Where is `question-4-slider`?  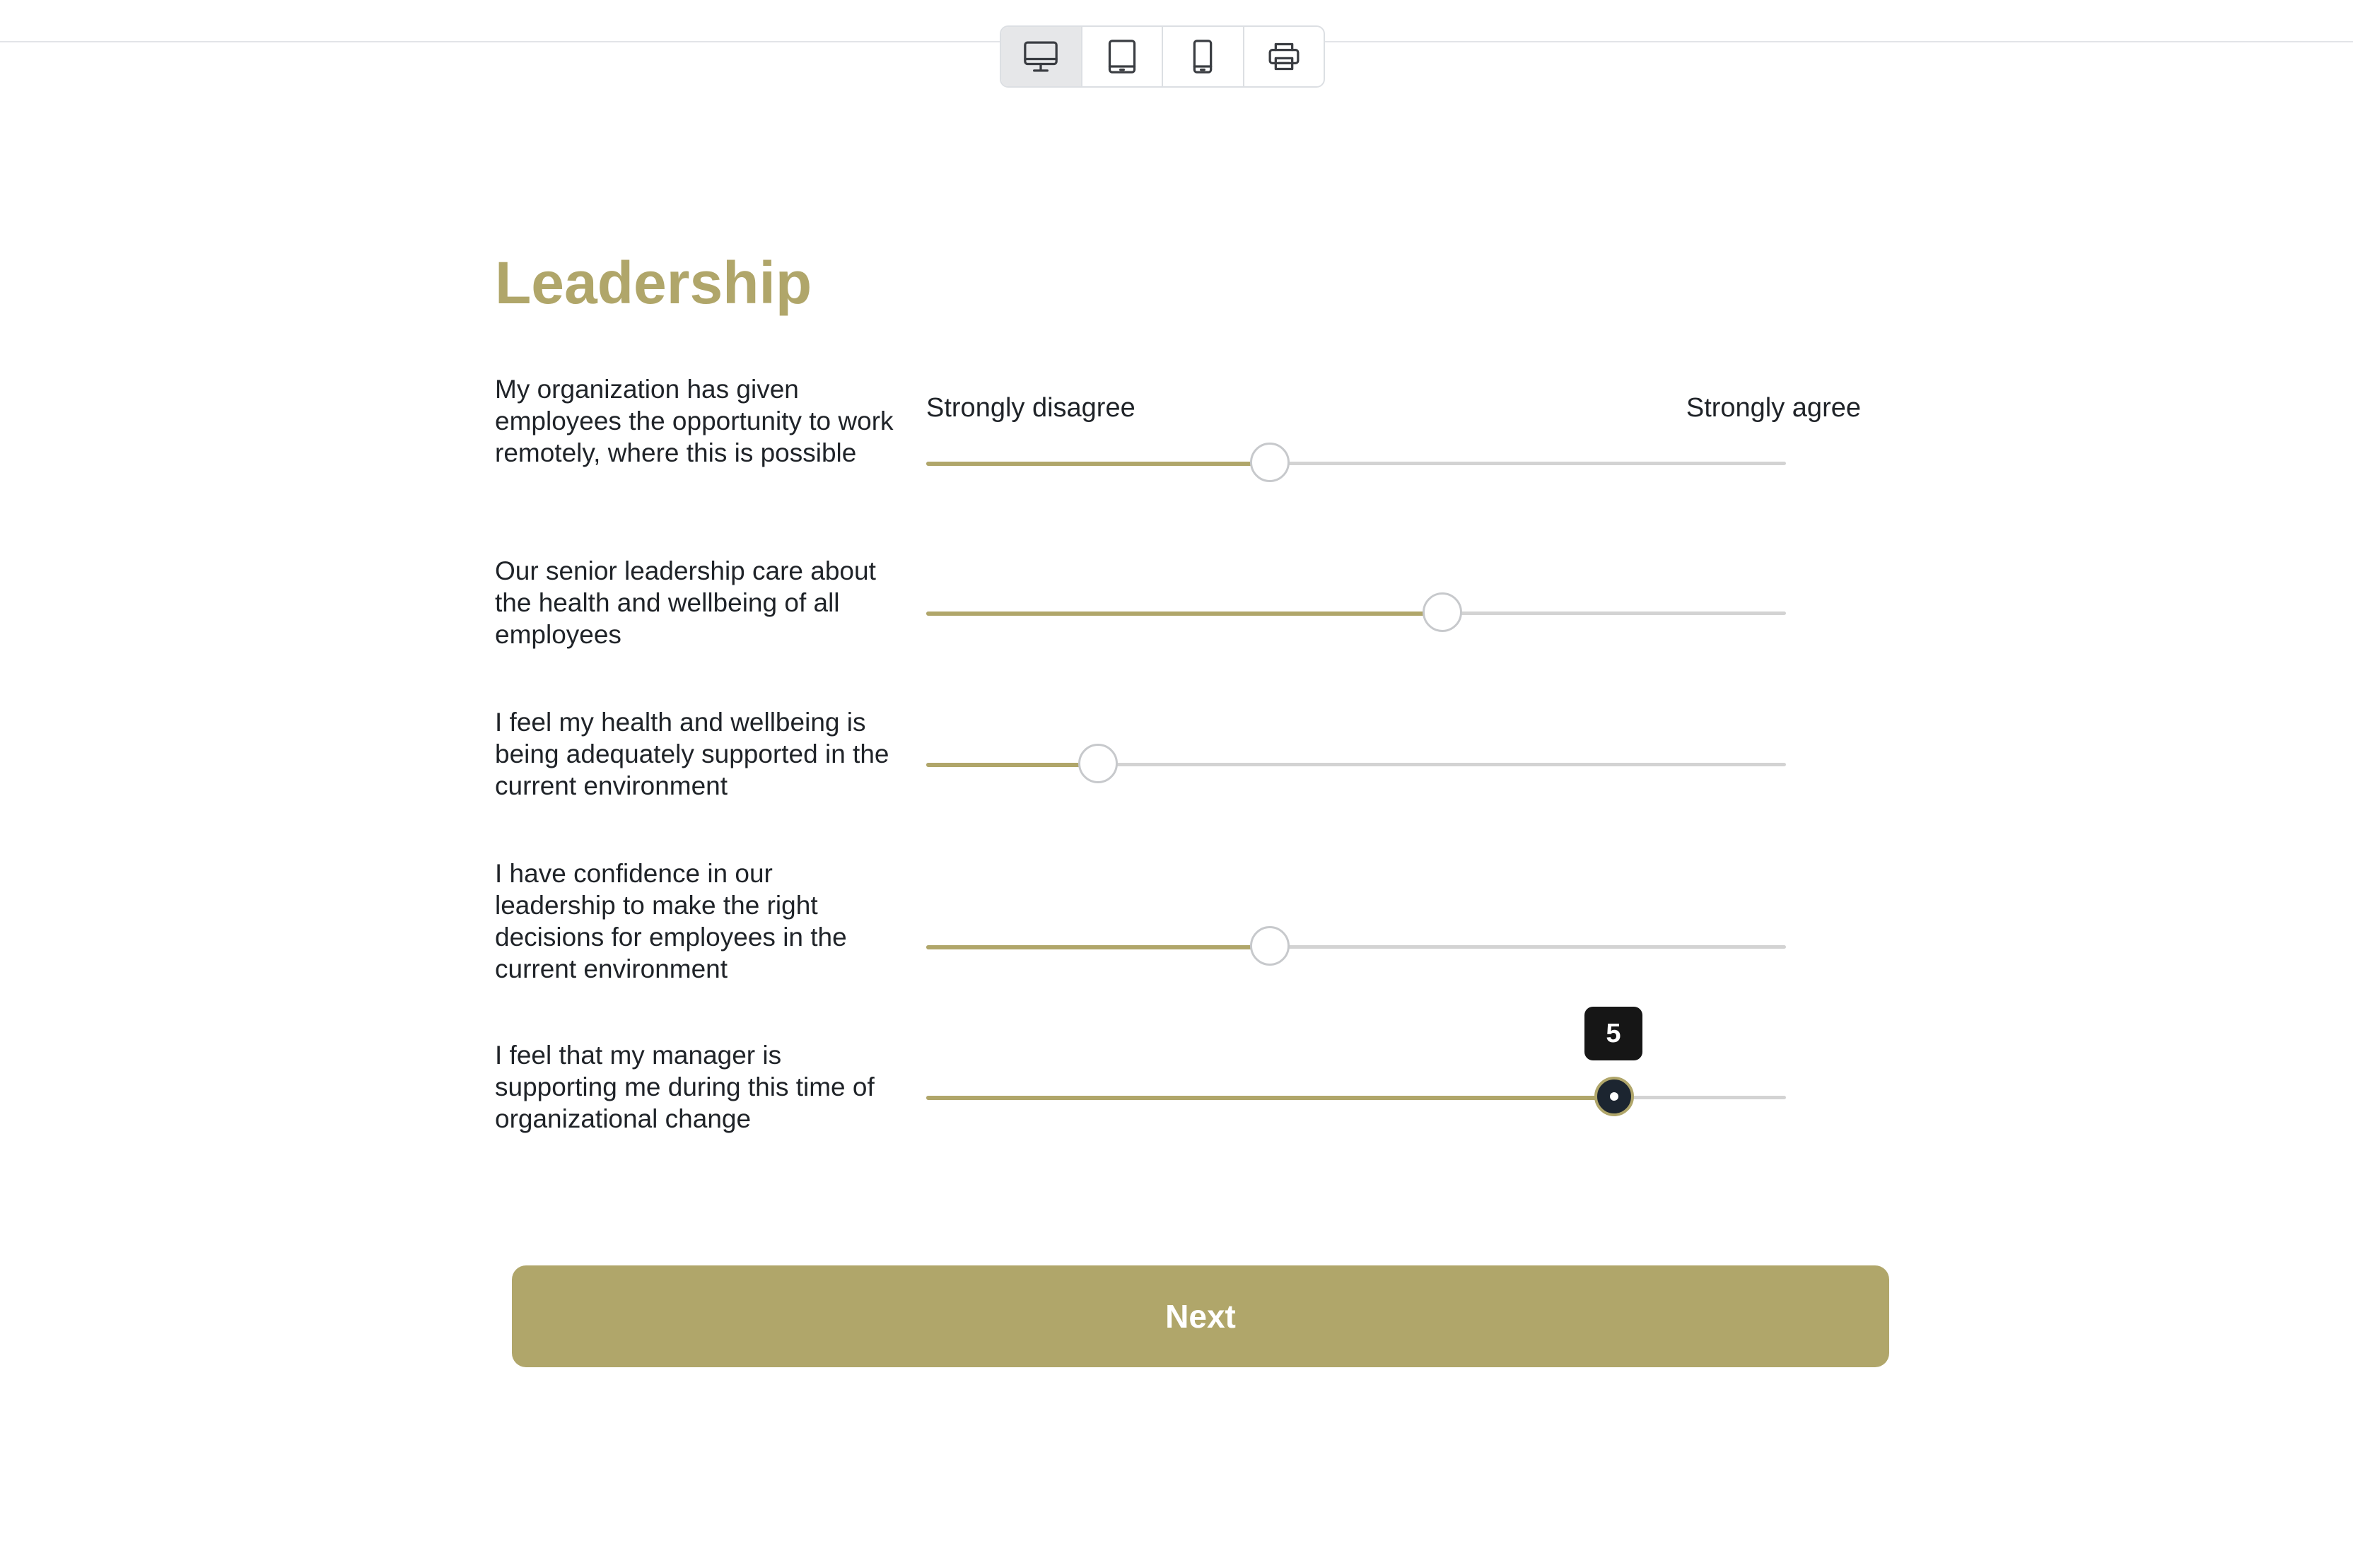 question-4-slider is located at coordinates (1356, 946).